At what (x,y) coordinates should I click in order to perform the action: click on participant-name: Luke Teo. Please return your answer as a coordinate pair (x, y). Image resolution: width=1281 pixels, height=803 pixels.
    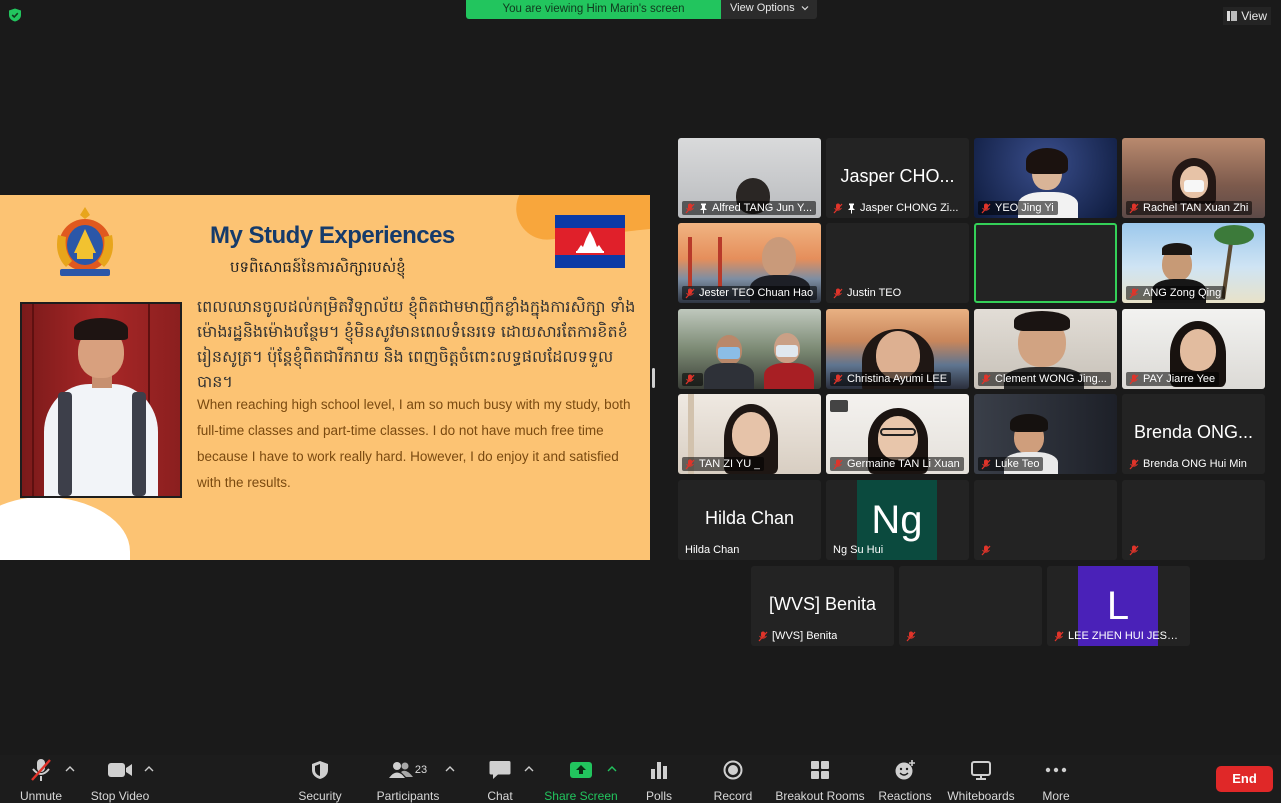
    Looking at the image, I should click on (1017, 464).